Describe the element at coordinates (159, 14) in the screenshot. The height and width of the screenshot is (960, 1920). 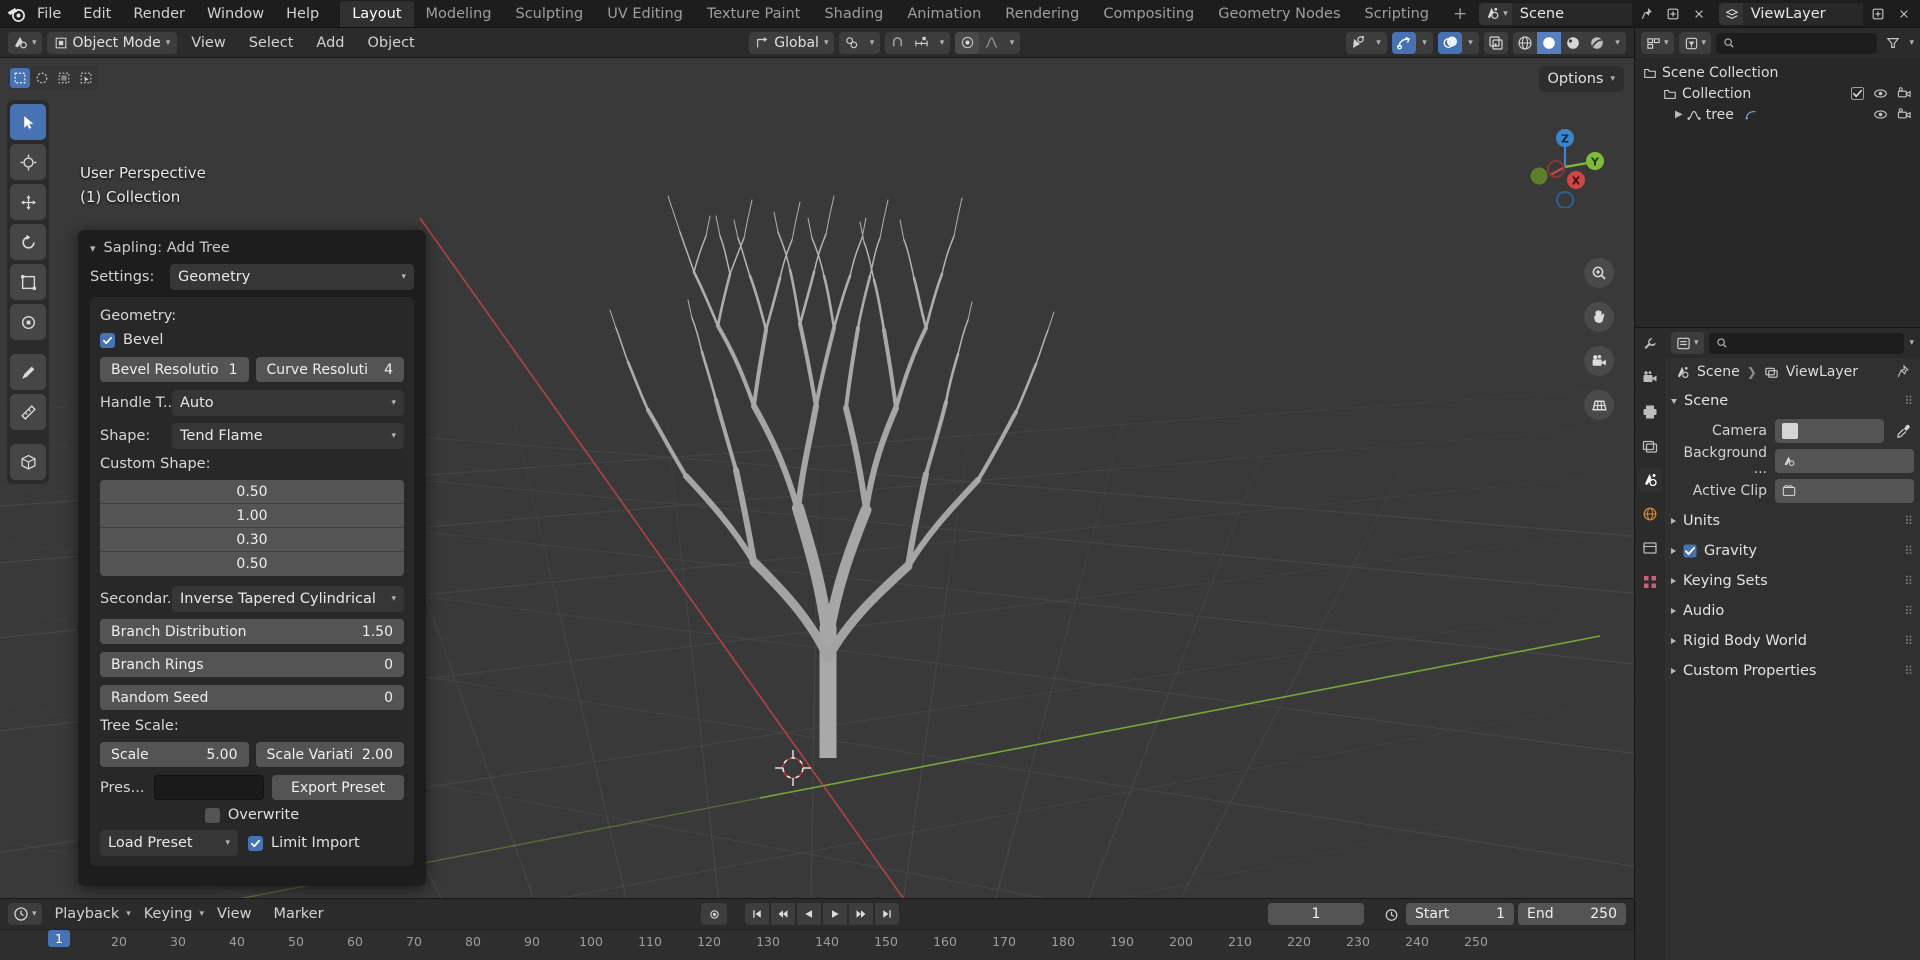
I see `menu-render: Render` at that location.